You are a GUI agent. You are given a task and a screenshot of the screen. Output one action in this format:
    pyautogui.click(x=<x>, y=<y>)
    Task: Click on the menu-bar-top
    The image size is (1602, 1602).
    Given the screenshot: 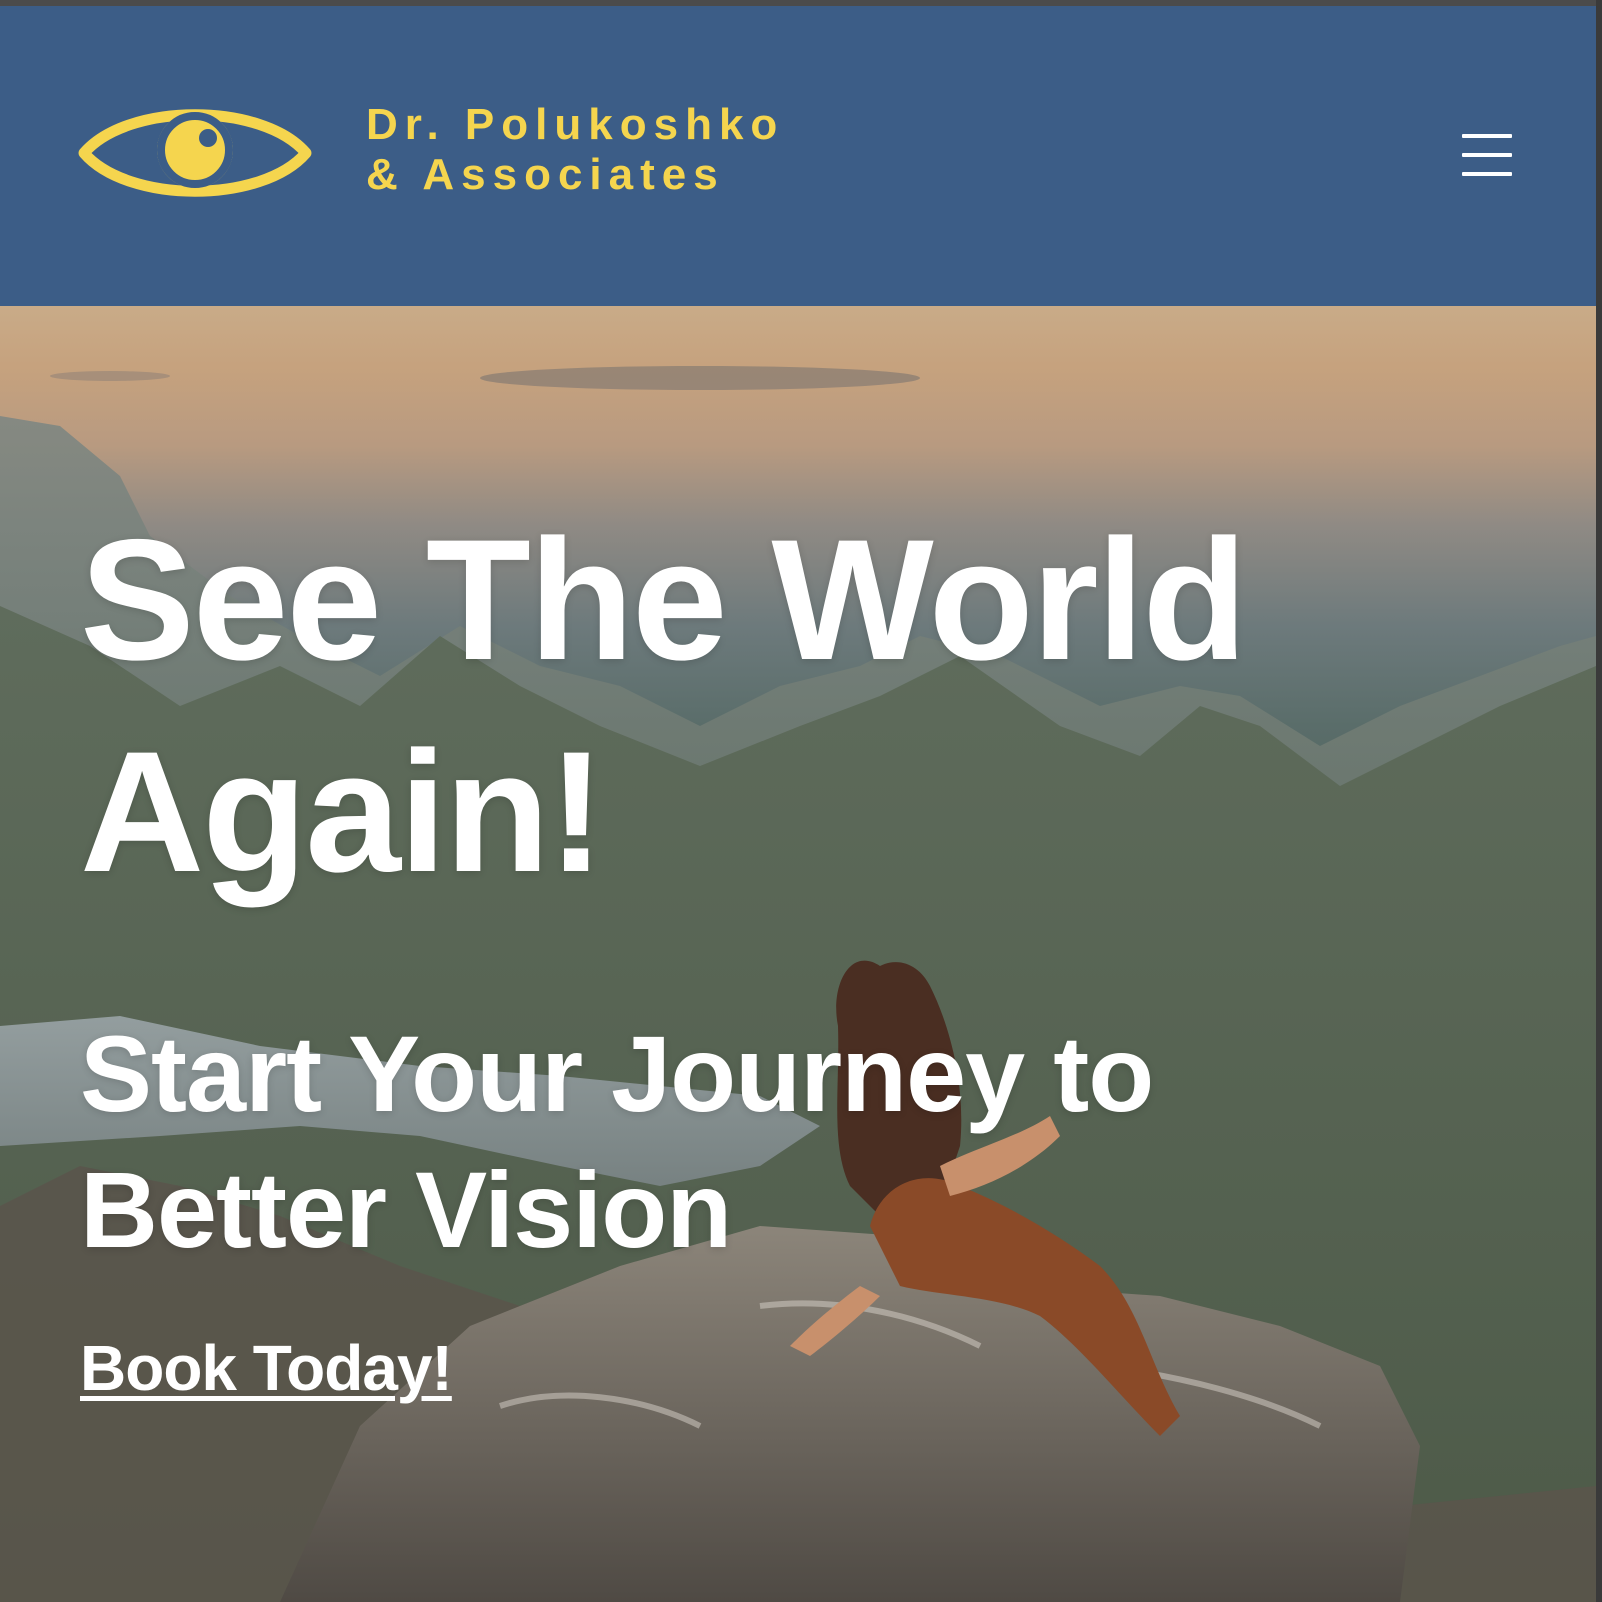 What is the action you would take?
    pyautogui.click(x=1487, y=136)
    